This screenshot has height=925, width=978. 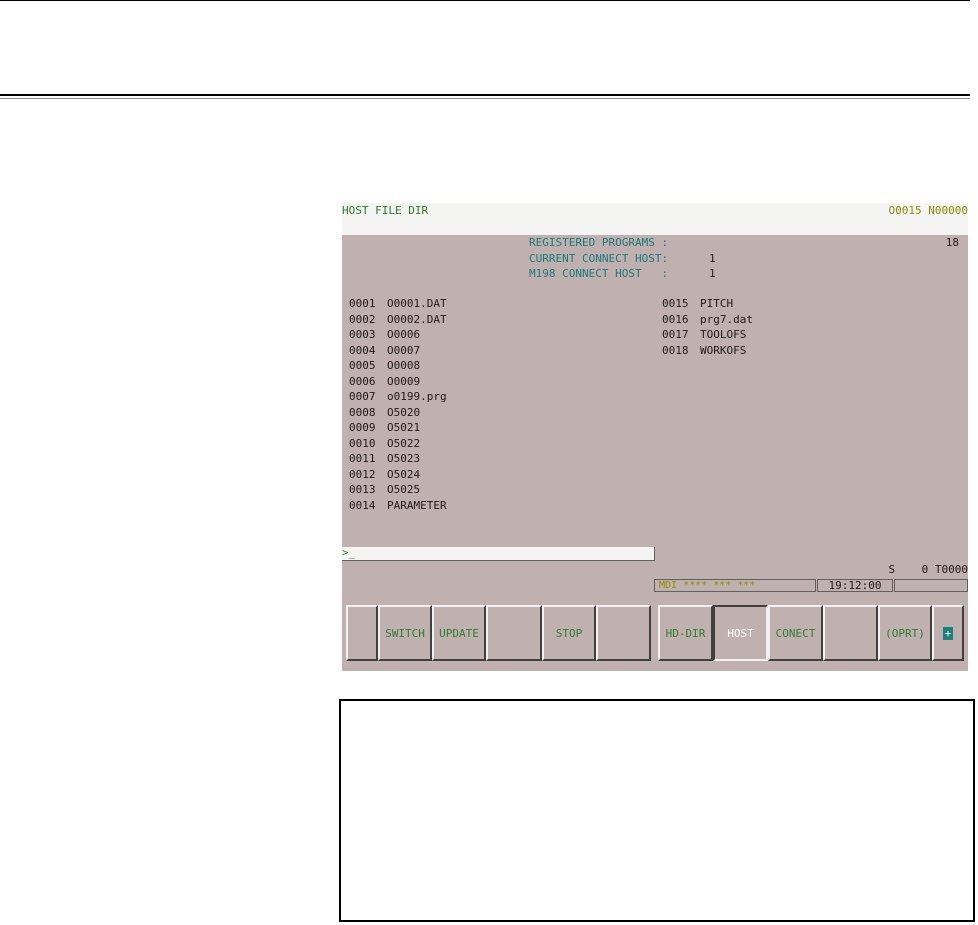 I want to click on file-row: 0004 O0007, so click(x=384, y=350).